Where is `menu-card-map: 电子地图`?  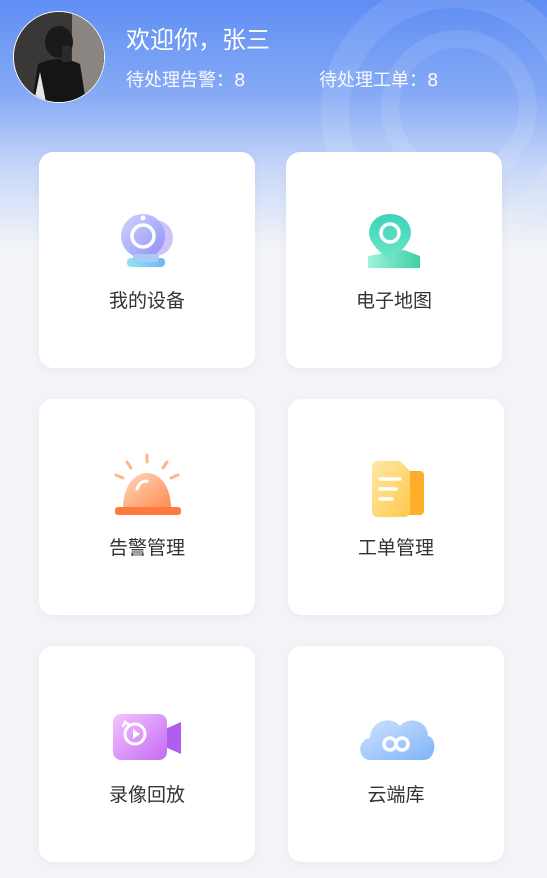
menu-card-map: 电子地图 is located at coordinates (394, 260).